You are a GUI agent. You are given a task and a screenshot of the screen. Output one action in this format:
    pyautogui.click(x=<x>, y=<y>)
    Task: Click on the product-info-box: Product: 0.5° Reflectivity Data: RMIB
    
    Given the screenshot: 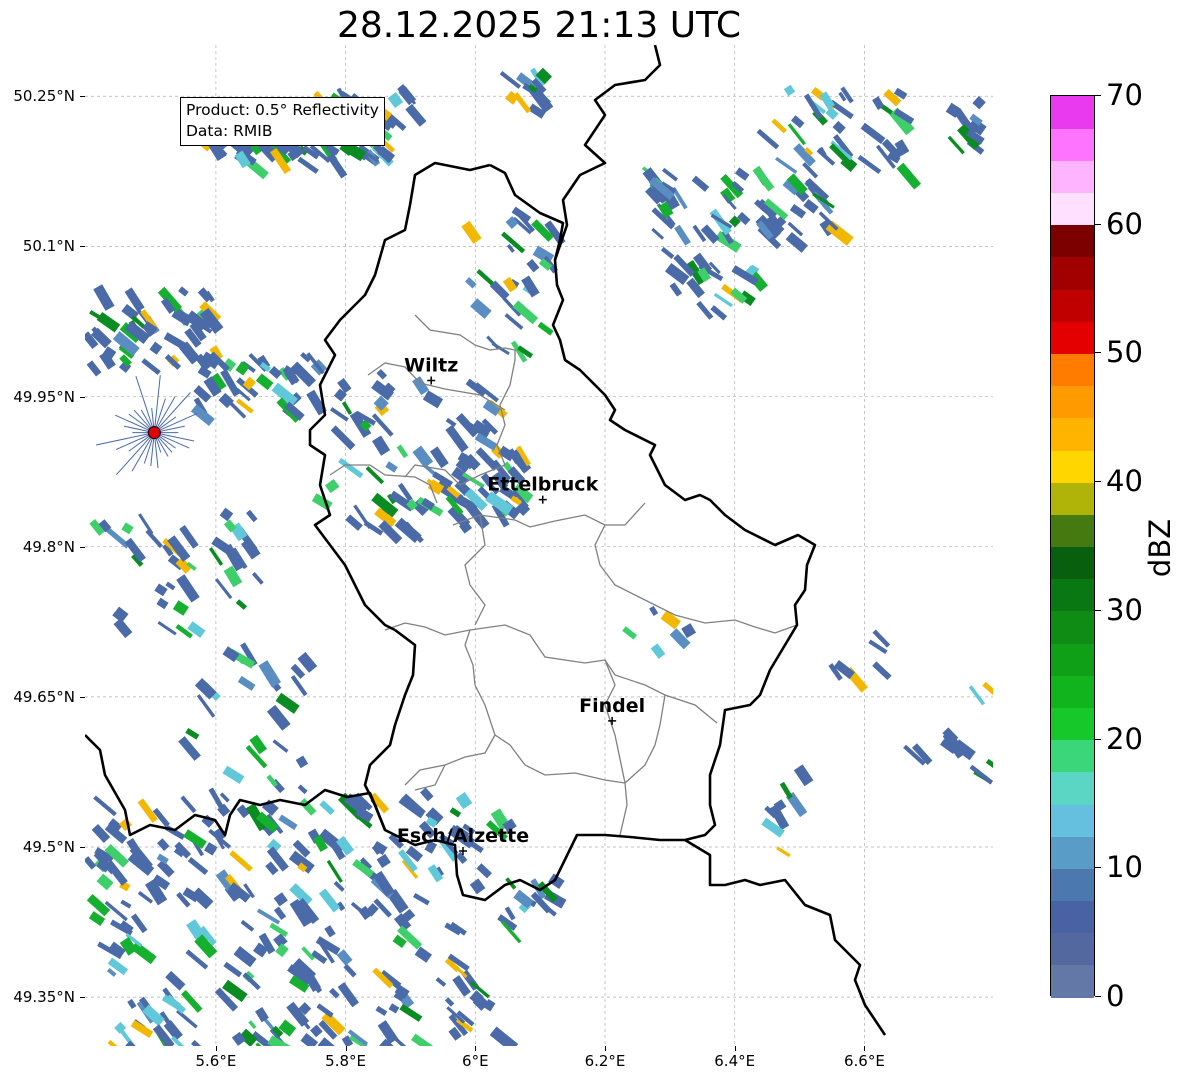 What is the action you would take?
    pyautogui.click(x=282, y=121)
    